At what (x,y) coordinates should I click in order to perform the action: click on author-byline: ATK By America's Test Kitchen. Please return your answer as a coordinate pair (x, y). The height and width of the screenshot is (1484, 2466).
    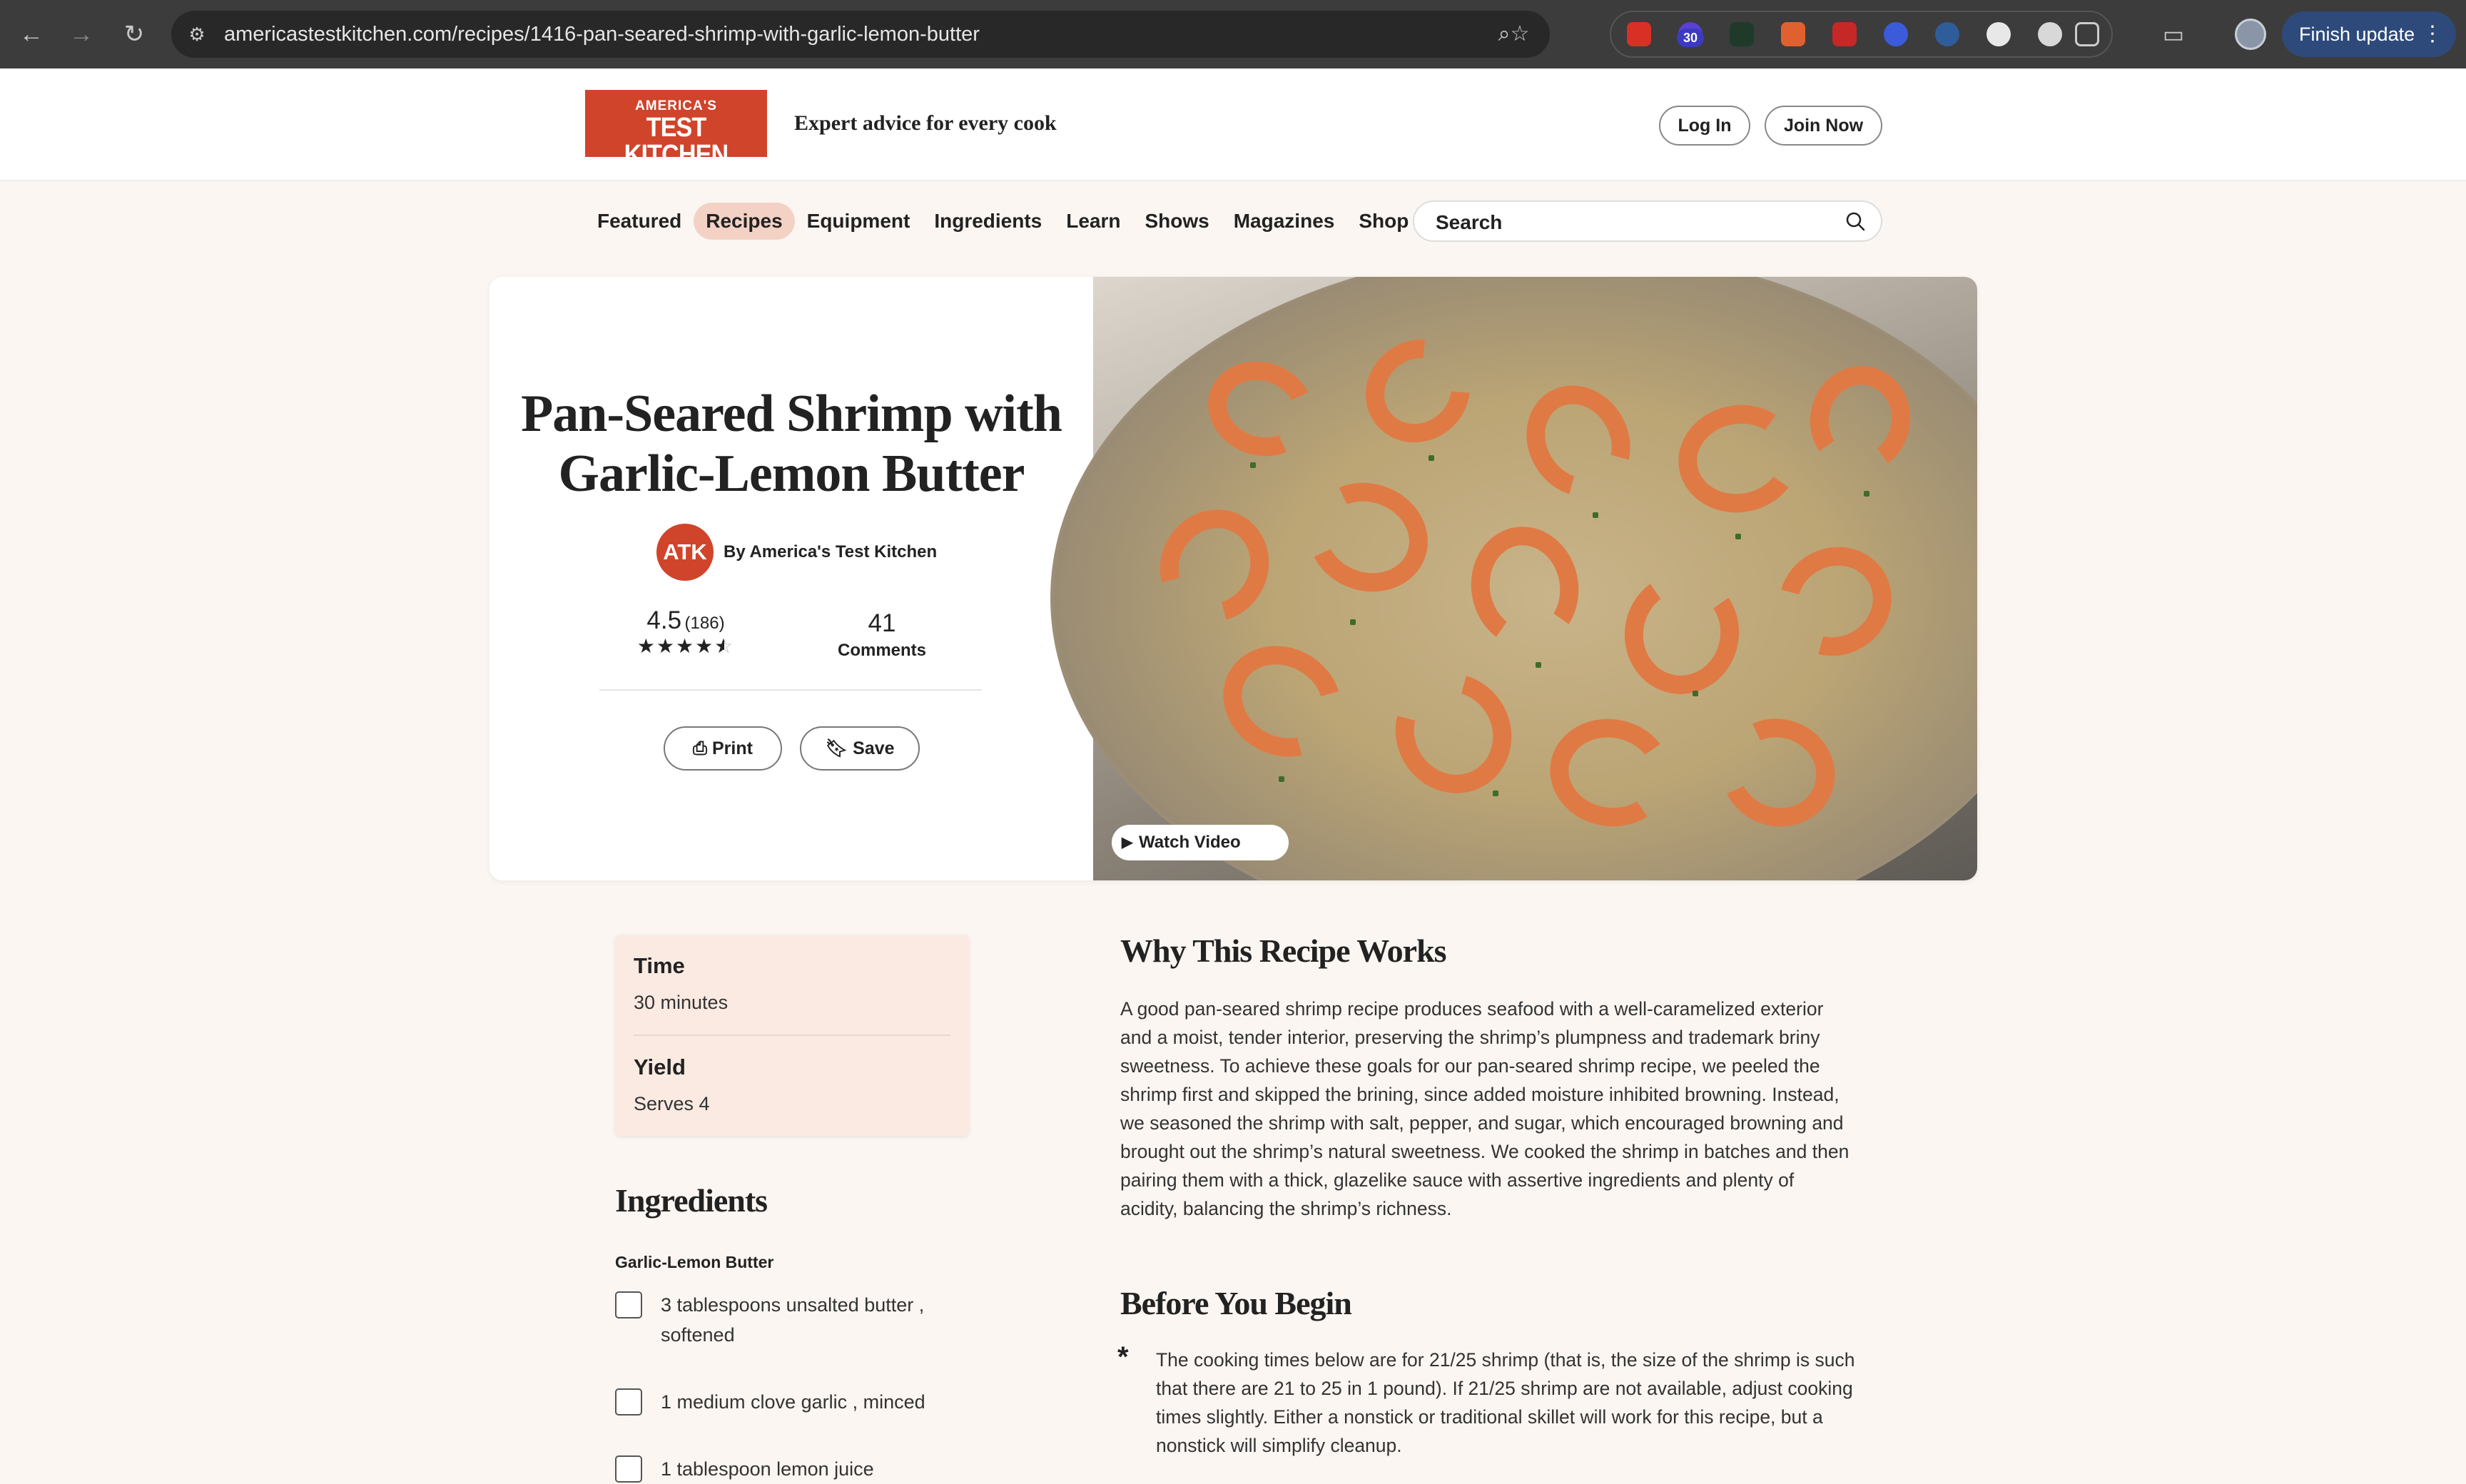
    Looking at the image, I should click on (796, 552).